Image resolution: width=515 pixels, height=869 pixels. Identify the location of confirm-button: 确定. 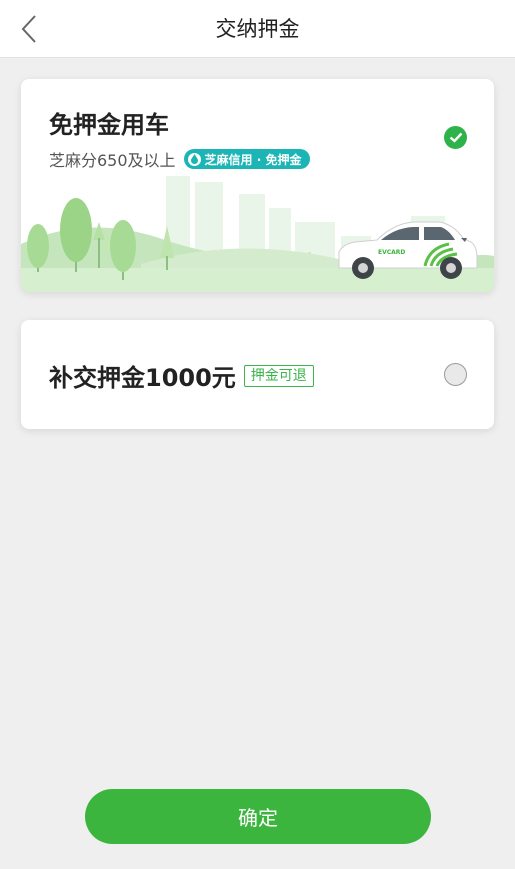
(258, 816).